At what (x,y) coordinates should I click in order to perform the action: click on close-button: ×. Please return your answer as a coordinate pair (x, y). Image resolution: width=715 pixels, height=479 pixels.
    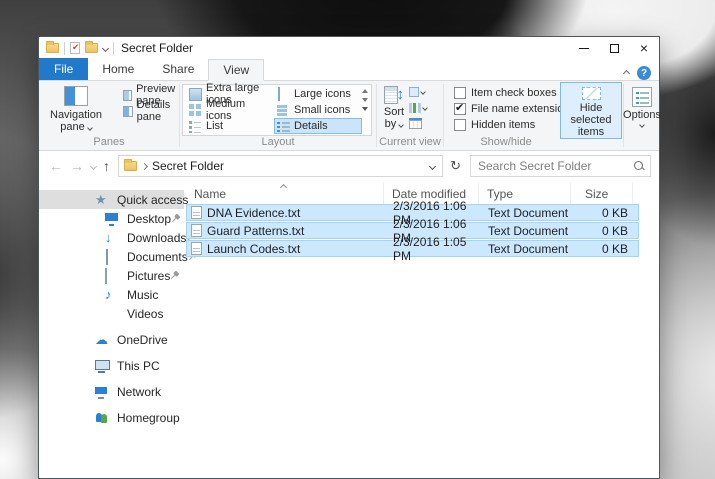
    Looking at the image, I should click on (644, 48).